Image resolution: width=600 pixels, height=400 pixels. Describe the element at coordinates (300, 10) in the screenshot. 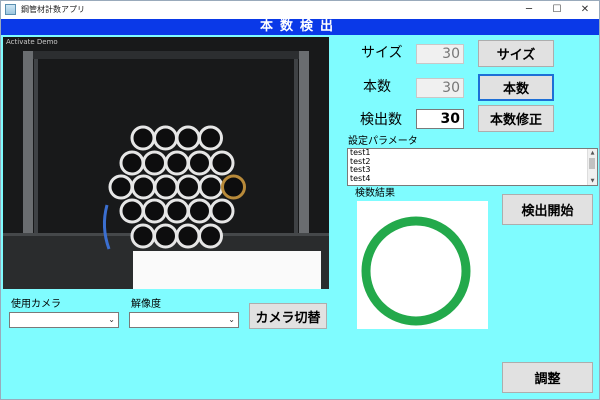

I see `title-bar: 鋼管材計数アプリ ─ ☐ ✕` at that location.